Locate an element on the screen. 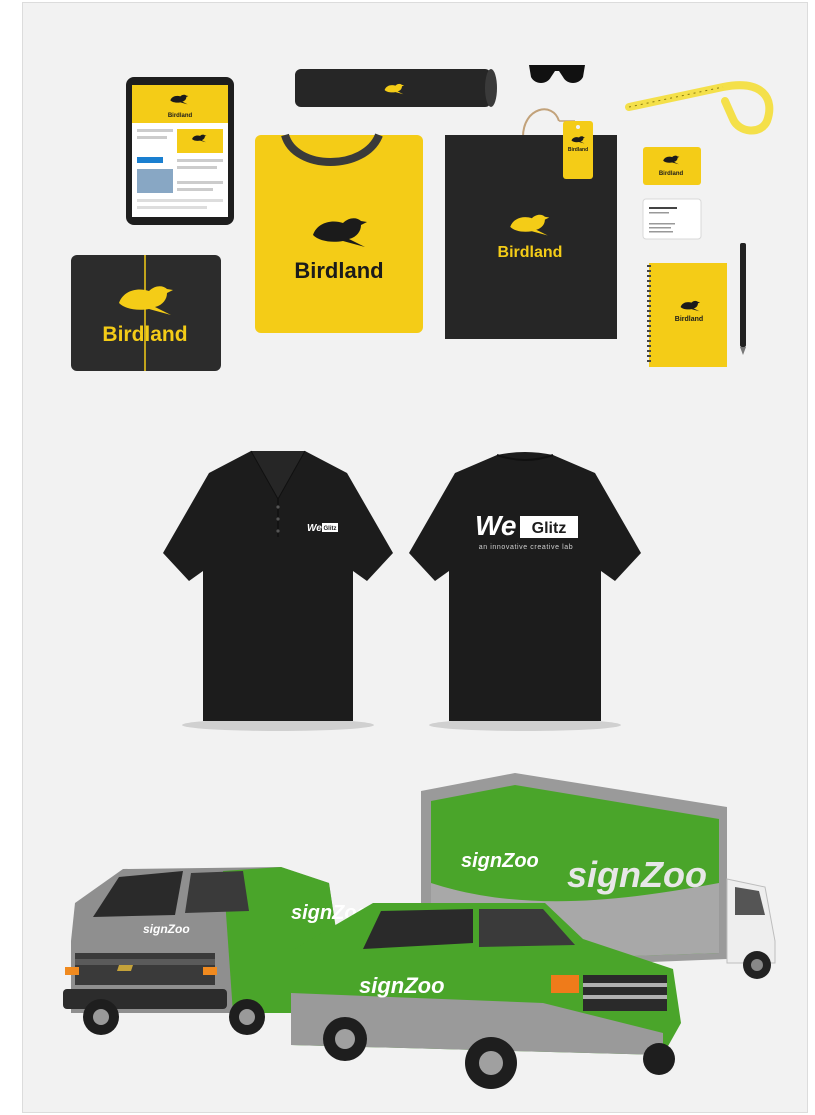 Image resolution: width=815 pixels, height=1115 pixels. polo-front-mockup: We Glitz is located at coordinates (278, 585).